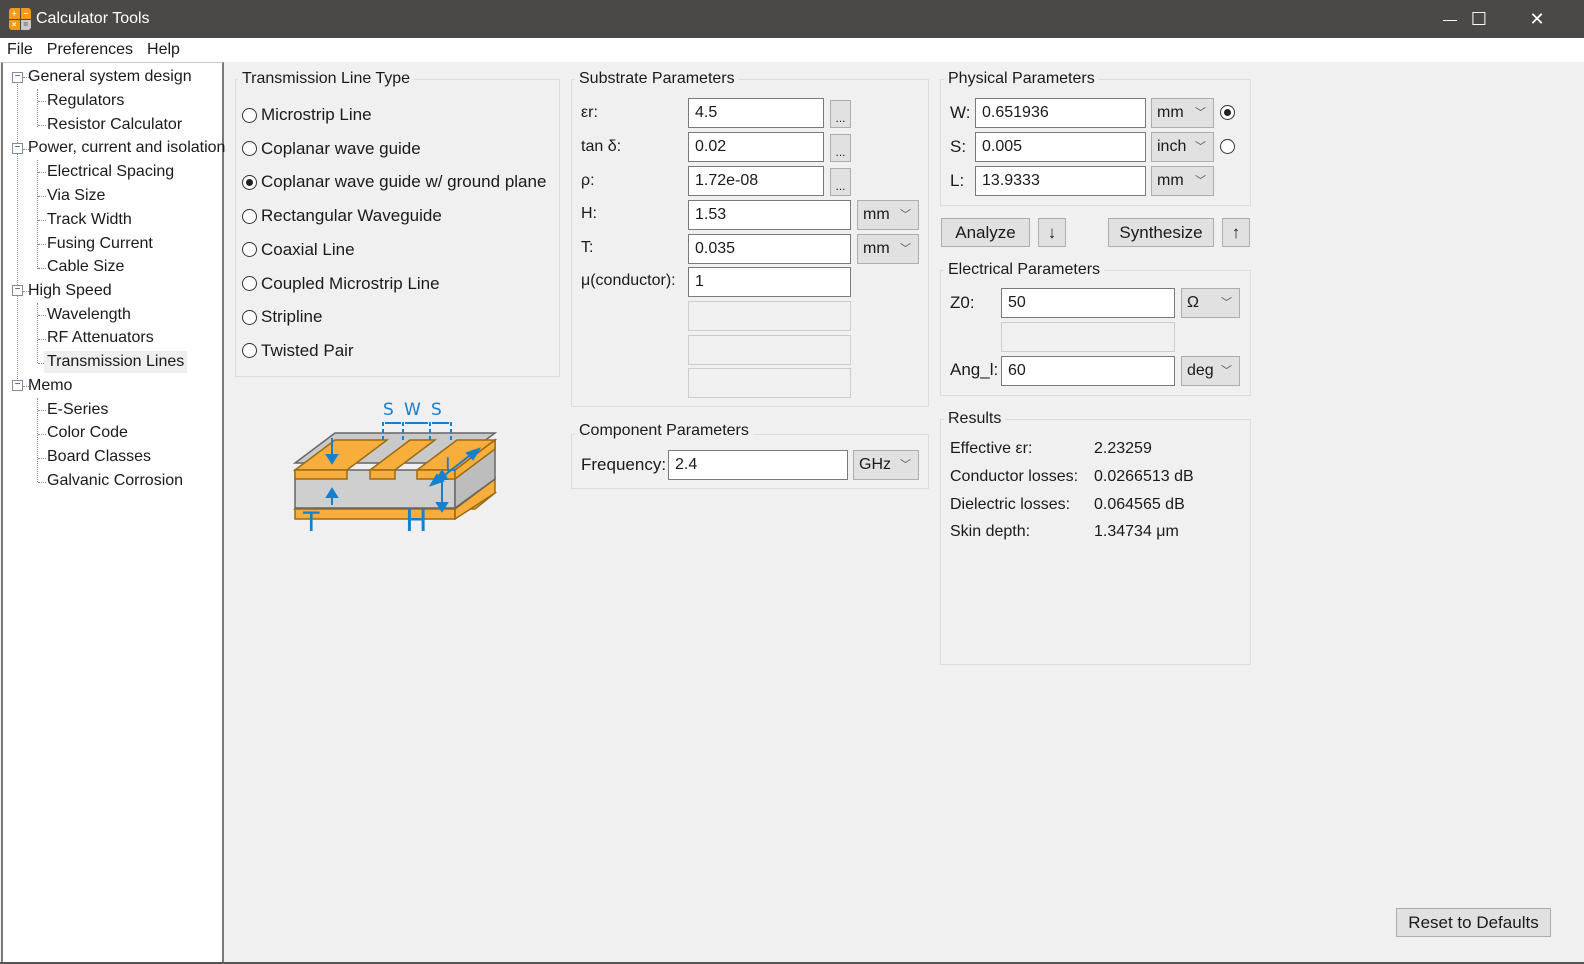 Image resolution: width=1584 pixels, height=964 pixels. I want to click on arrow-up-icon: ↑, so click(1236, 232).